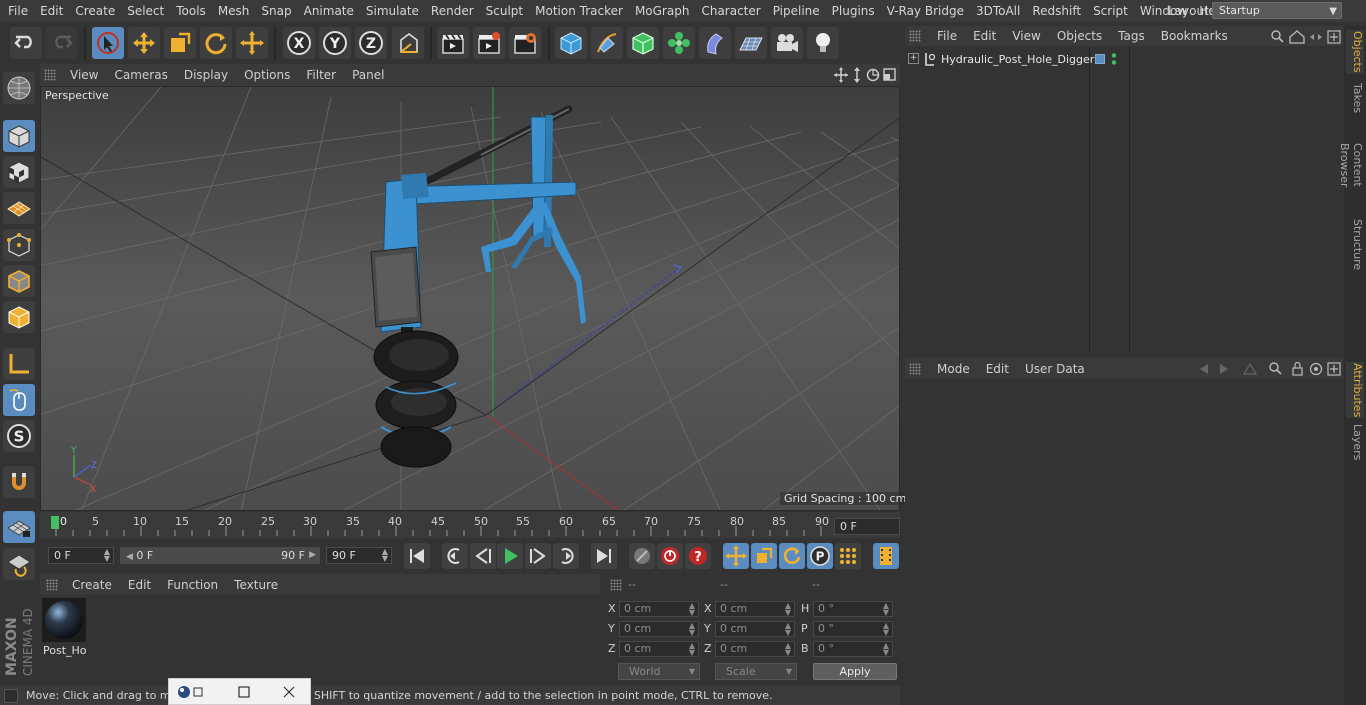  I want to click on menu-snap: Snap, so click(276, 11).